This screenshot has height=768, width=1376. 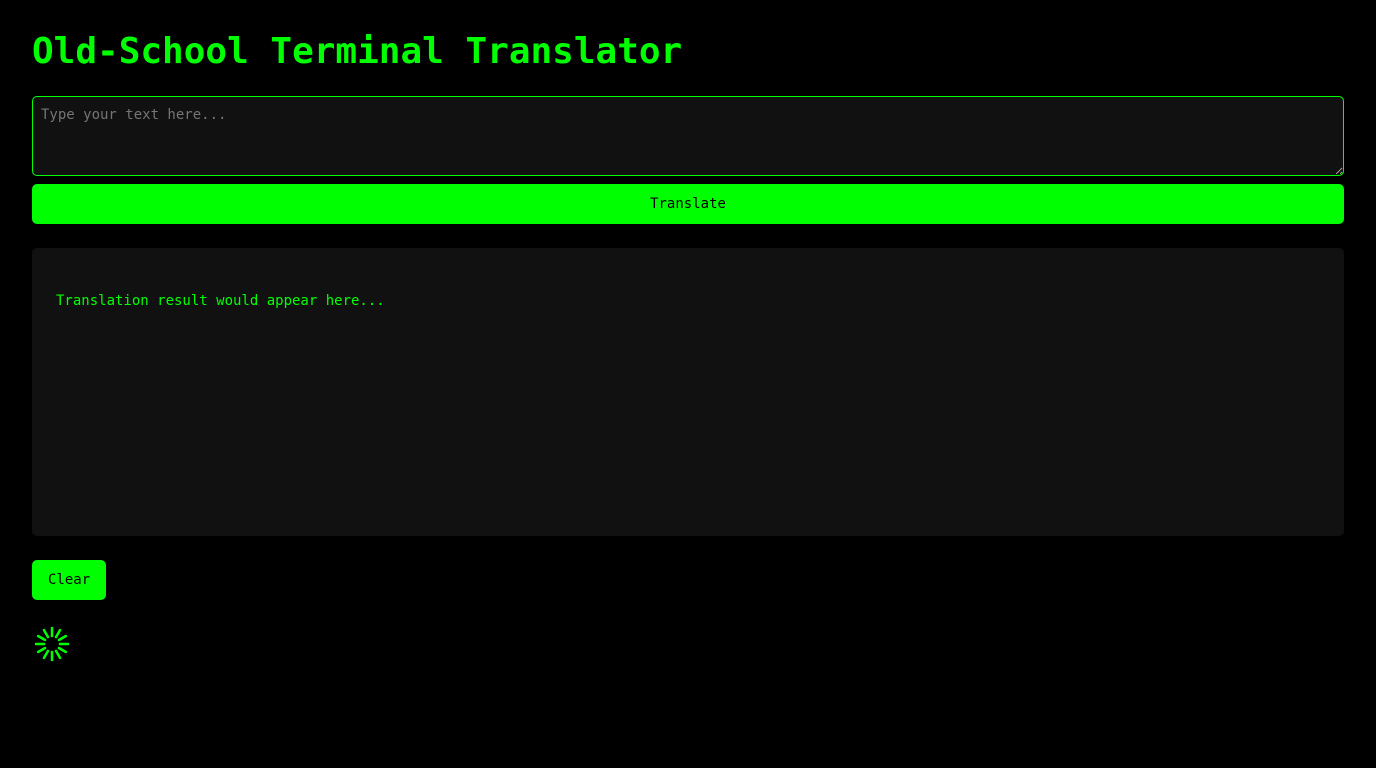 What do you see at coordinates (69, 580) in the screenshot?
I see `clear-button: Clear` at bounding box center [69, 580].